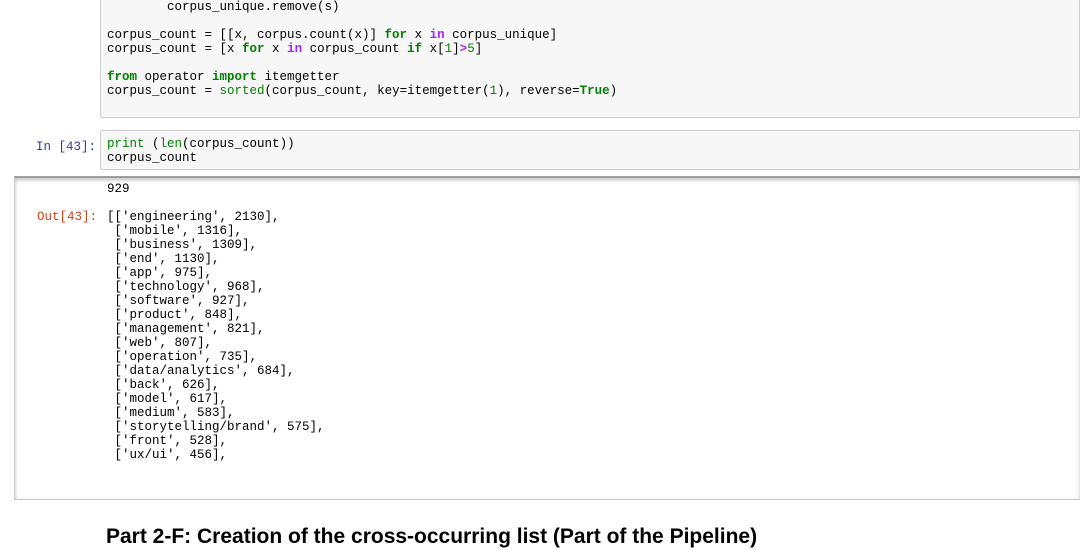  I want to click on list-item: ['medium', 583],, so click(171, 413).